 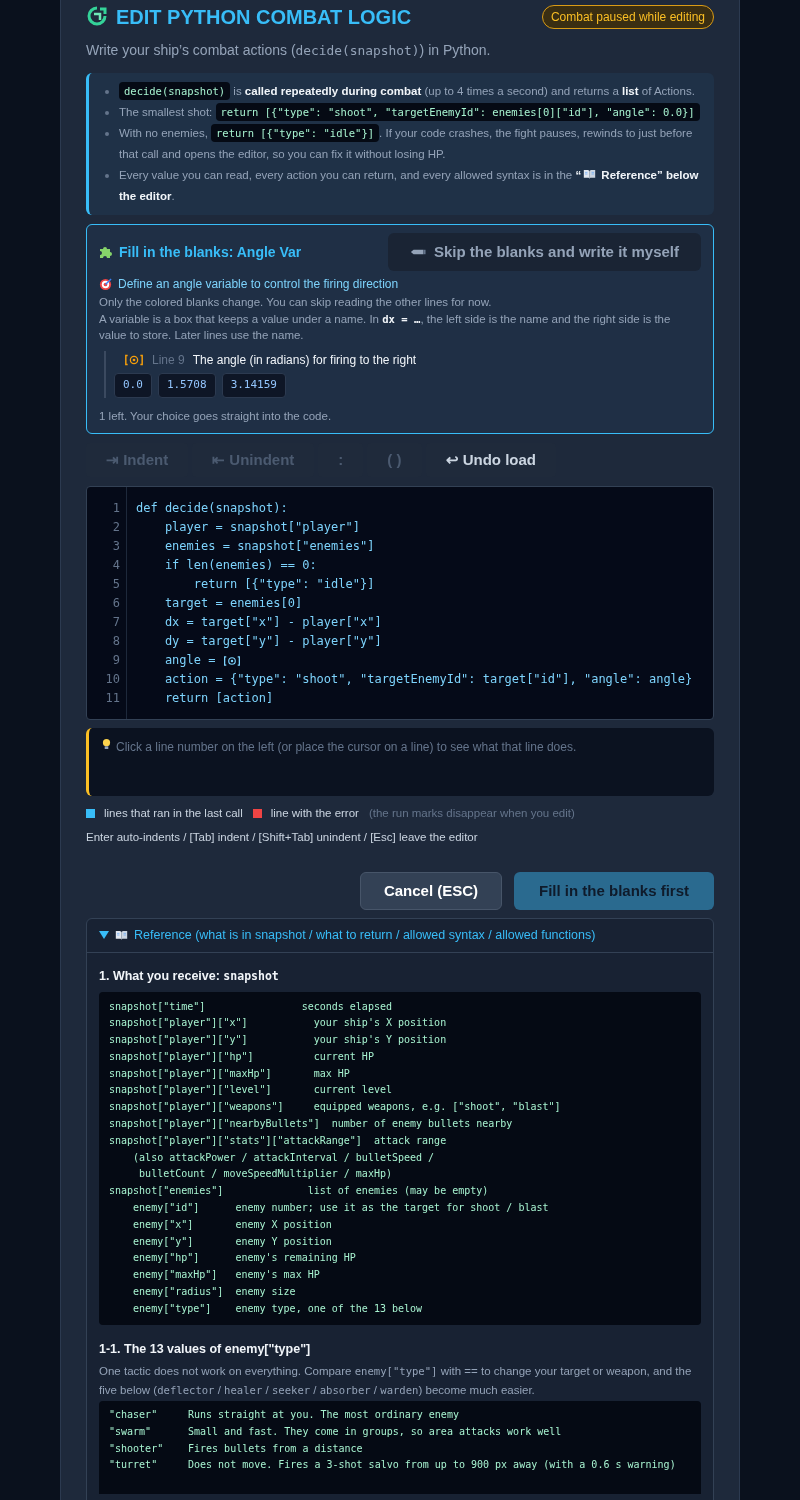 I want to click on line-number: 8, so click(x=116, y=642).